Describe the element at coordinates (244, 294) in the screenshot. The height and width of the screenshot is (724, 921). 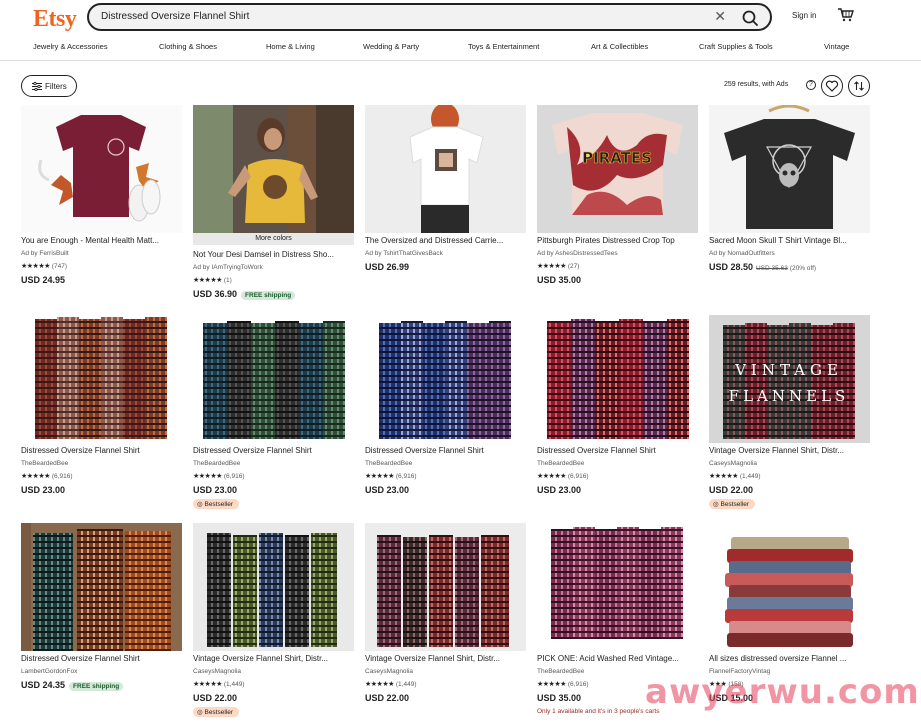
I see `listing-price: USD 36.90 FREE shipping` at that location.